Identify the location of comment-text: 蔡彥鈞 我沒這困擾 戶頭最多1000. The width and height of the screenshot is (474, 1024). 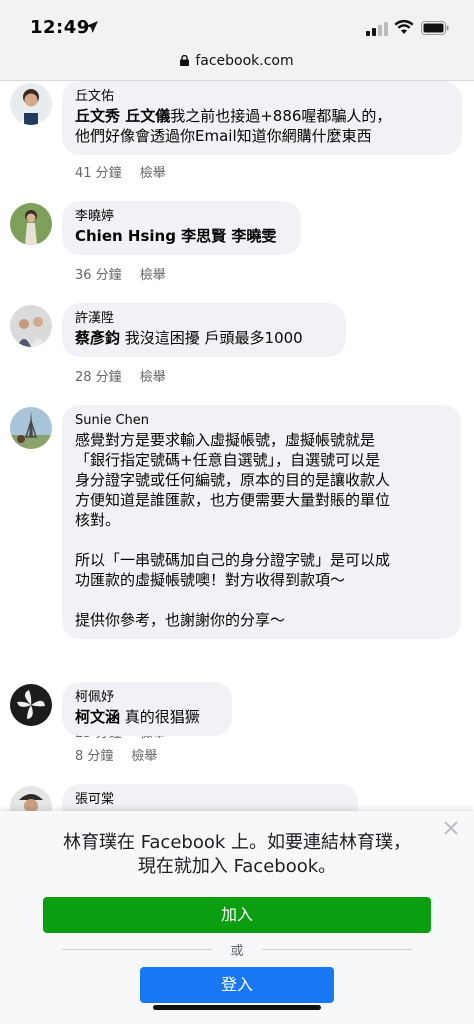
(204, 338).